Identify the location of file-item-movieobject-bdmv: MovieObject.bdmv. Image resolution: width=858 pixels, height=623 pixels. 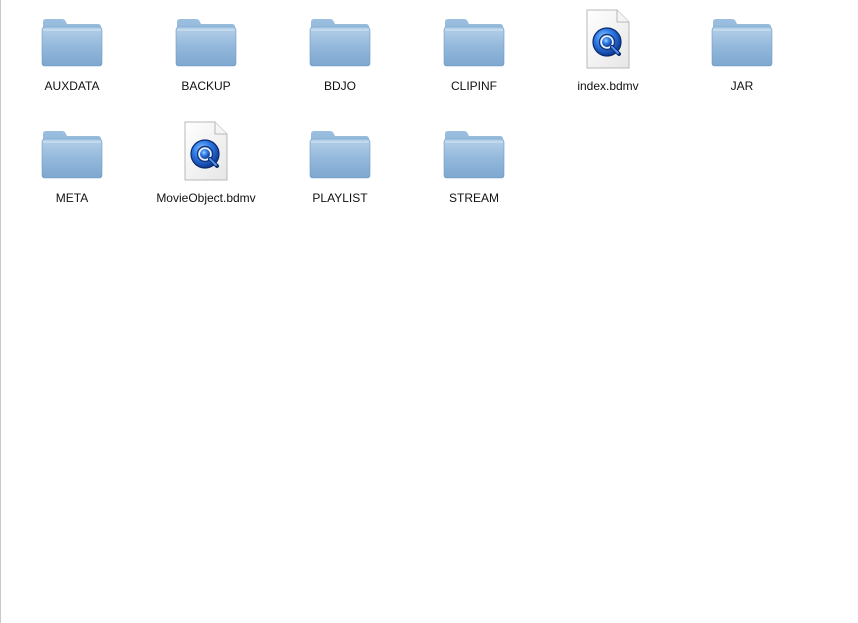
(206, 164).